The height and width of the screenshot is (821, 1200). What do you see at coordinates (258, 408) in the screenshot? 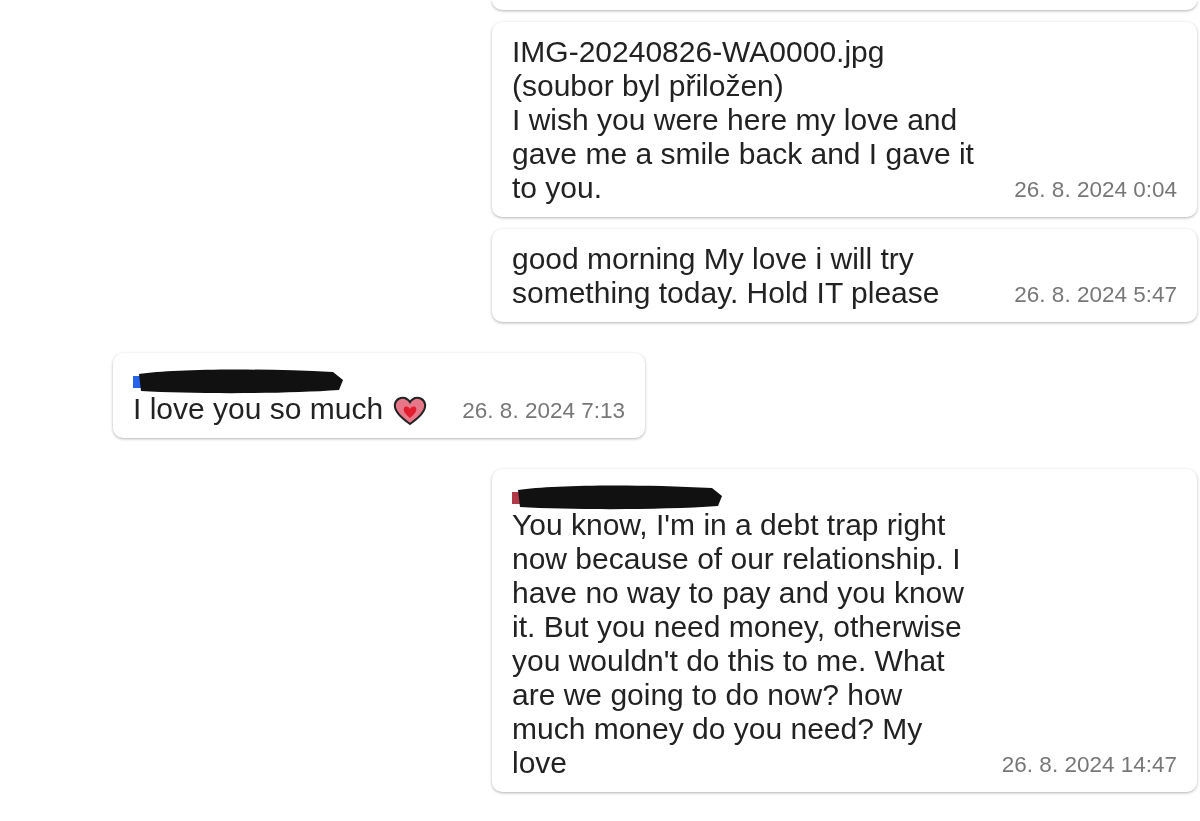
I see `message-text: I love you so much` at bounding box center [258, 408].